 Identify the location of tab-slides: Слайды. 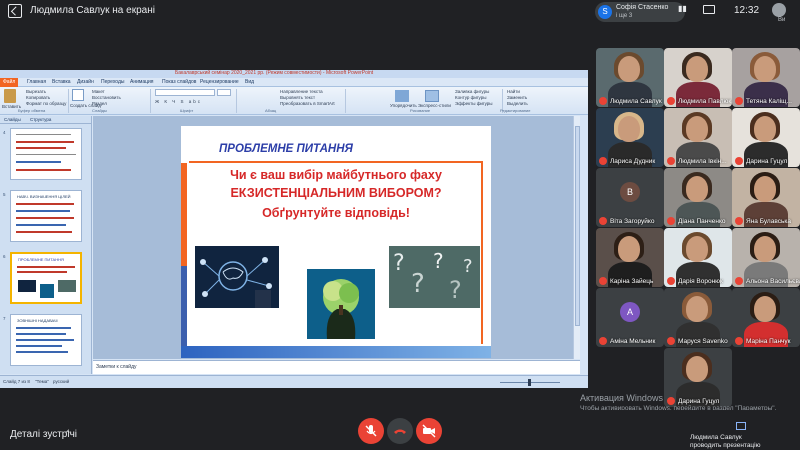
(12, 119).